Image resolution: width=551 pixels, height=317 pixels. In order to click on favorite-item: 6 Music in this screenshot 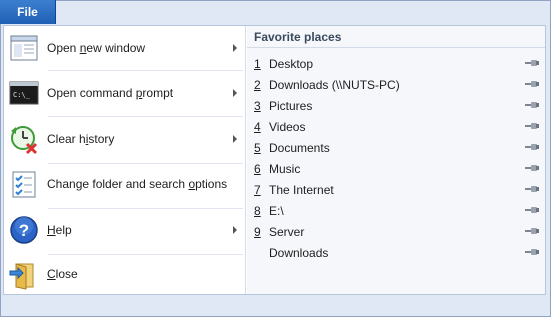, I will do `click(396, 168)`.